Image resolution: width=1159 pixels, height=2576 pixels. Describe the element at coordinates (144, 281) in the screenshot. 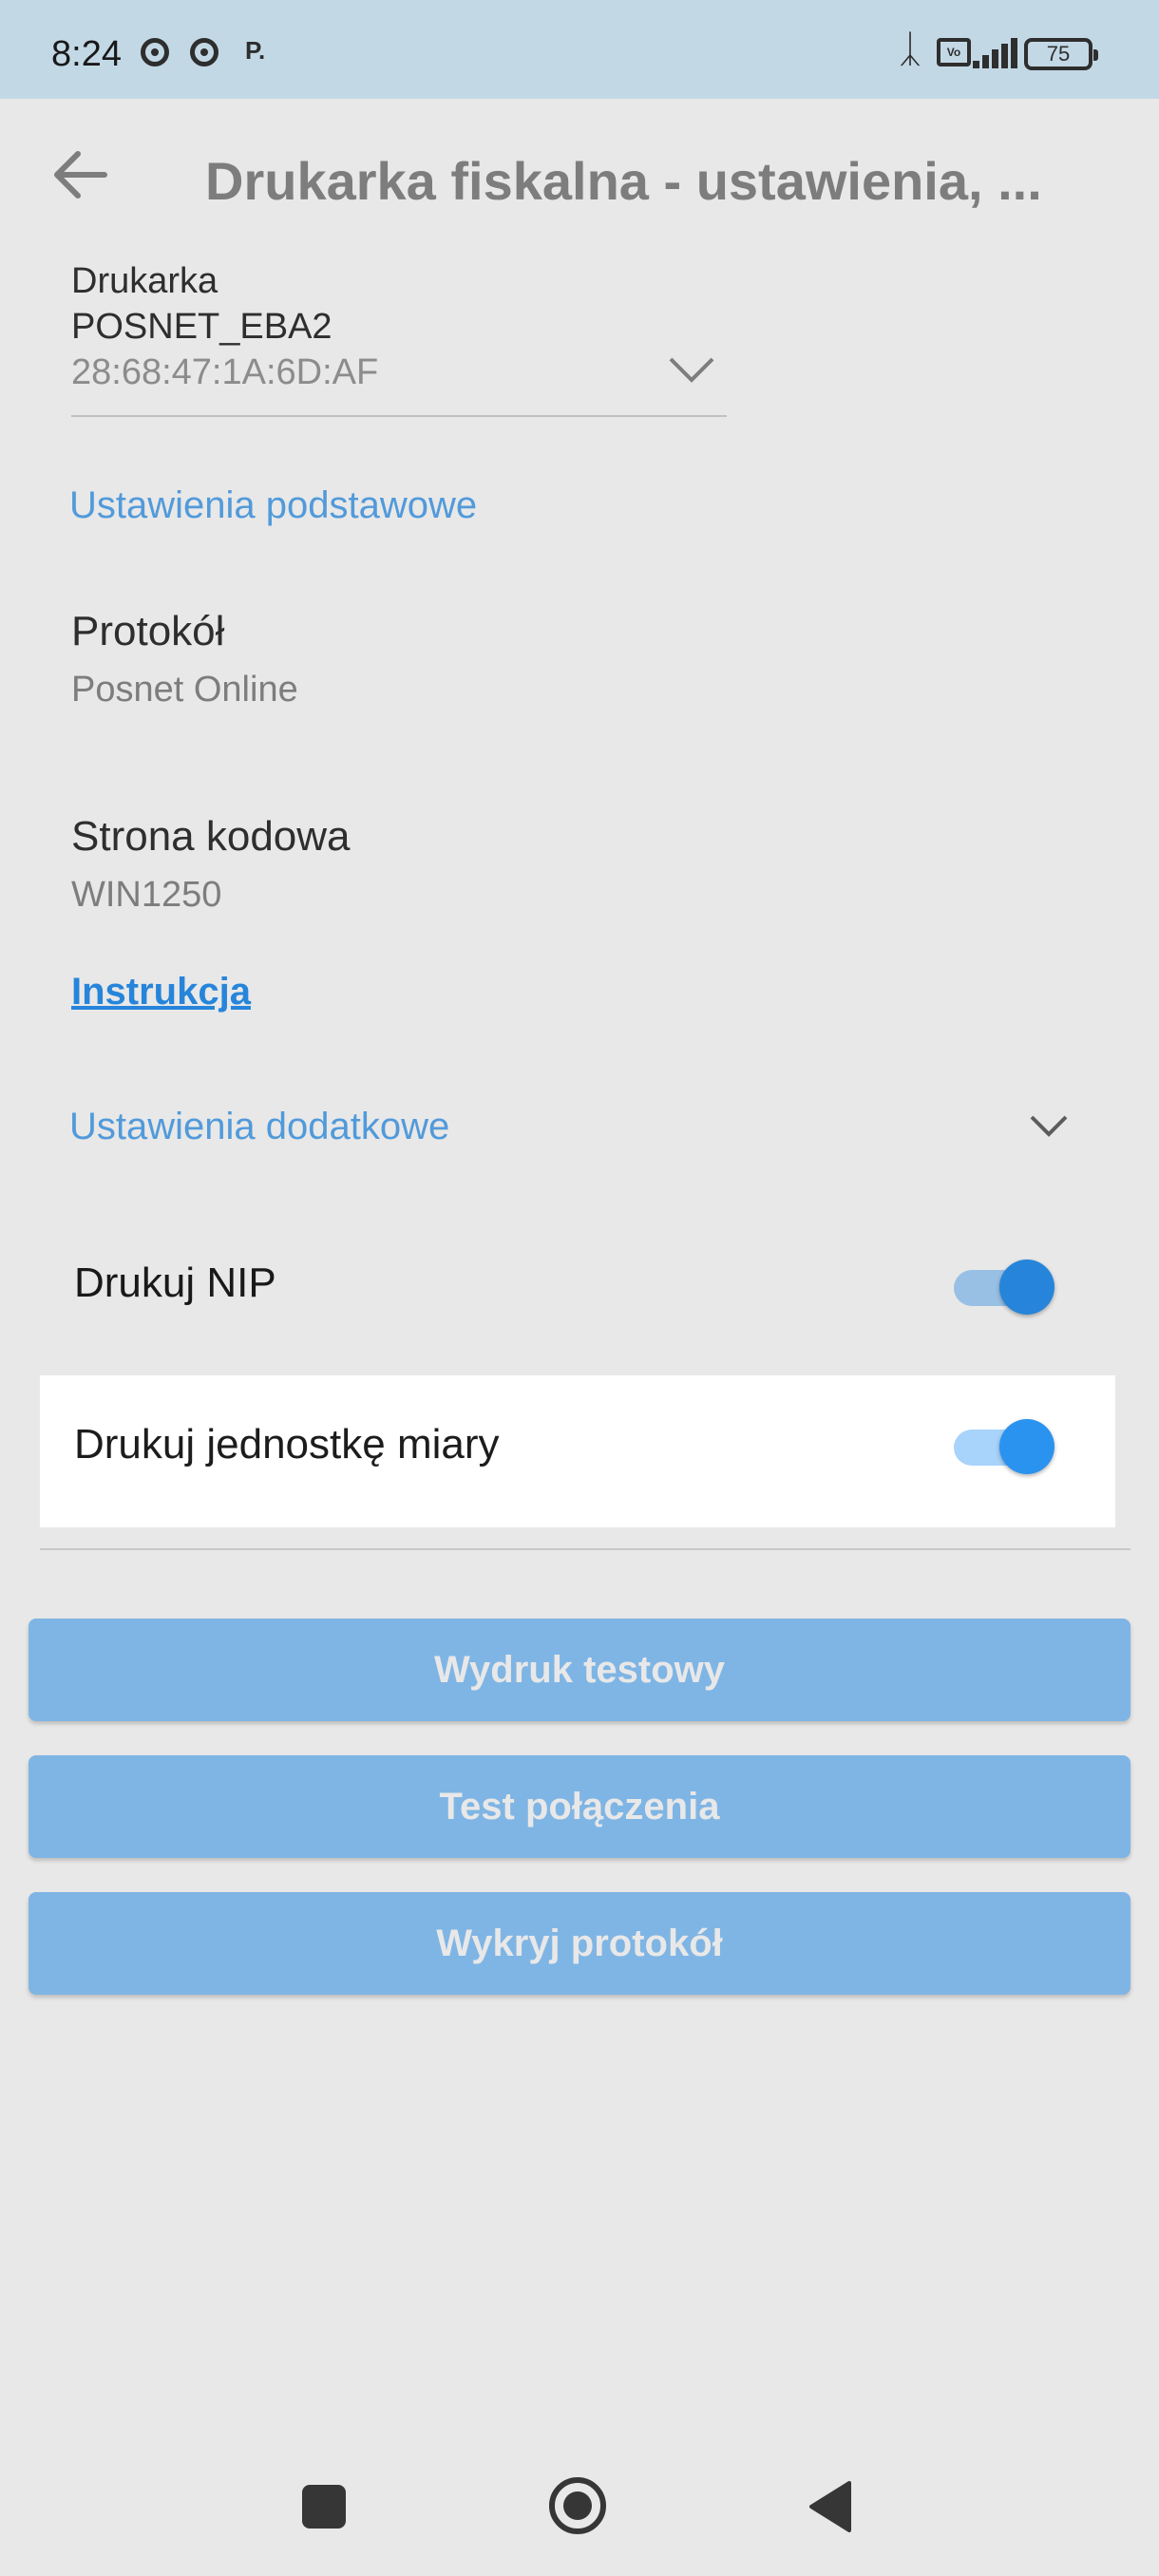

I see `printer-label: Drukarka` at that location.